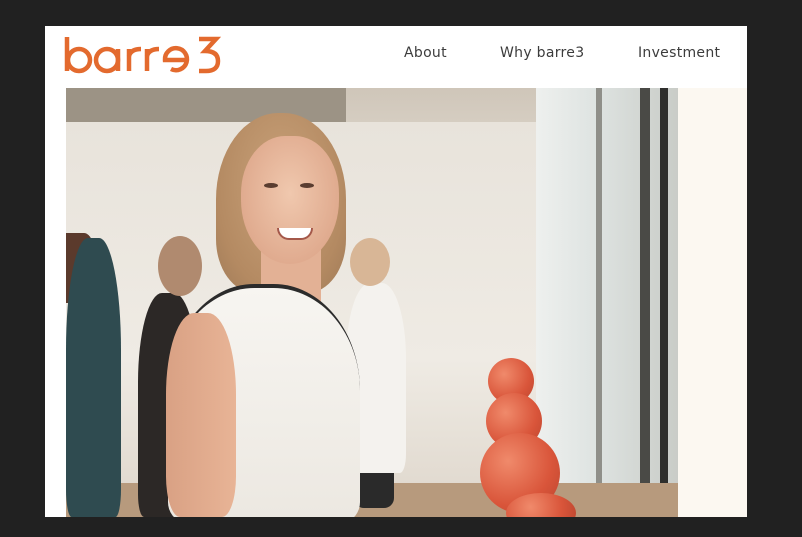 The width and height of the screenshot is (802, 537). I want to click on nav-link-about: About, so click(425, 53).